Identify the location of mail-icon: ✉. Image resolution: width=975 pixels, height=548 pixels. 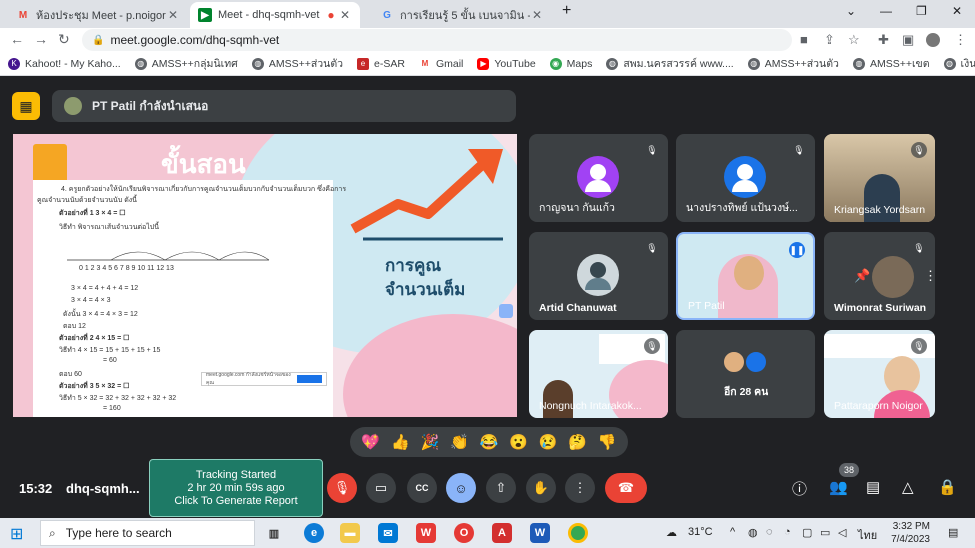
(388, 533).